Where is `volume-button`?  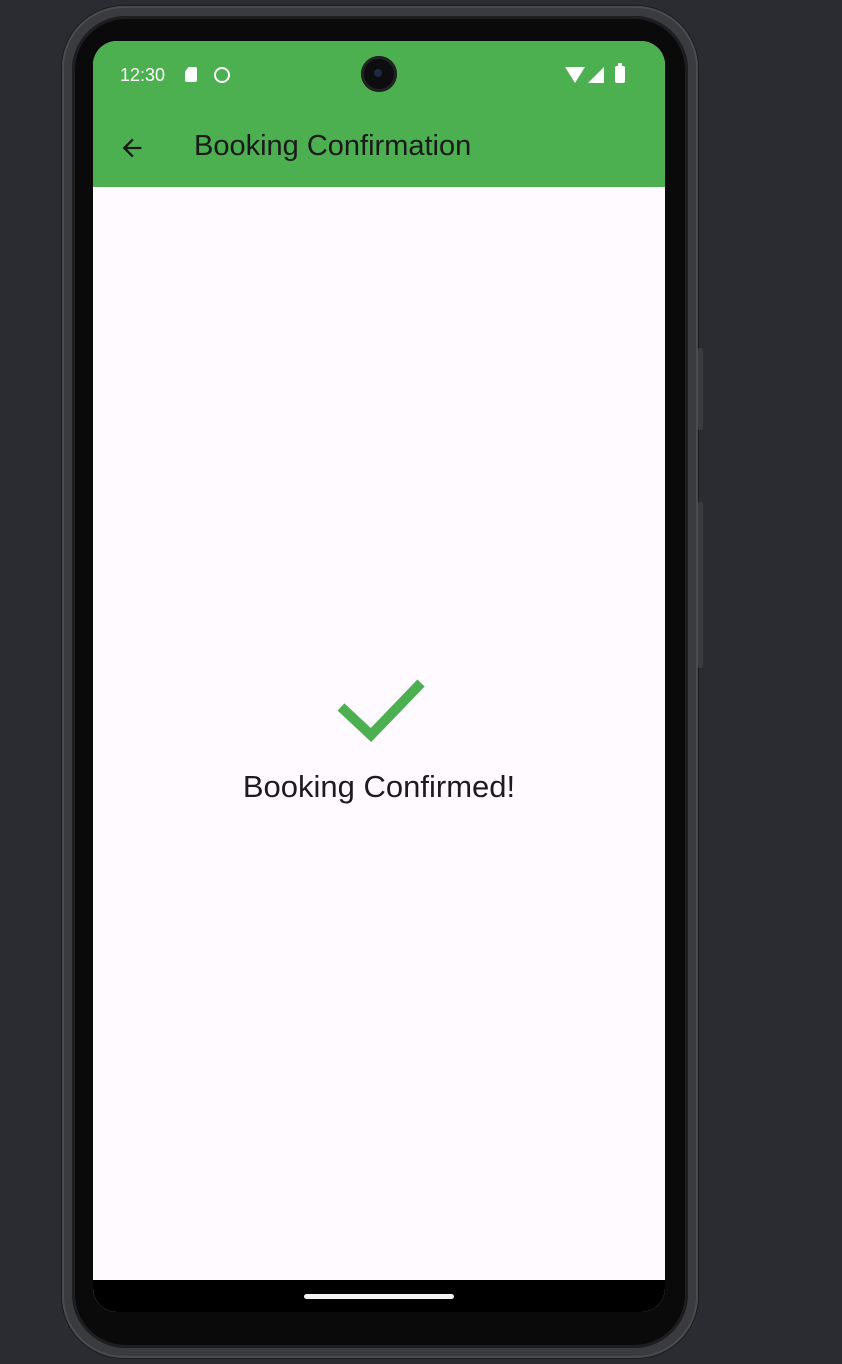 volume-button is located at coordinates (700, 389).